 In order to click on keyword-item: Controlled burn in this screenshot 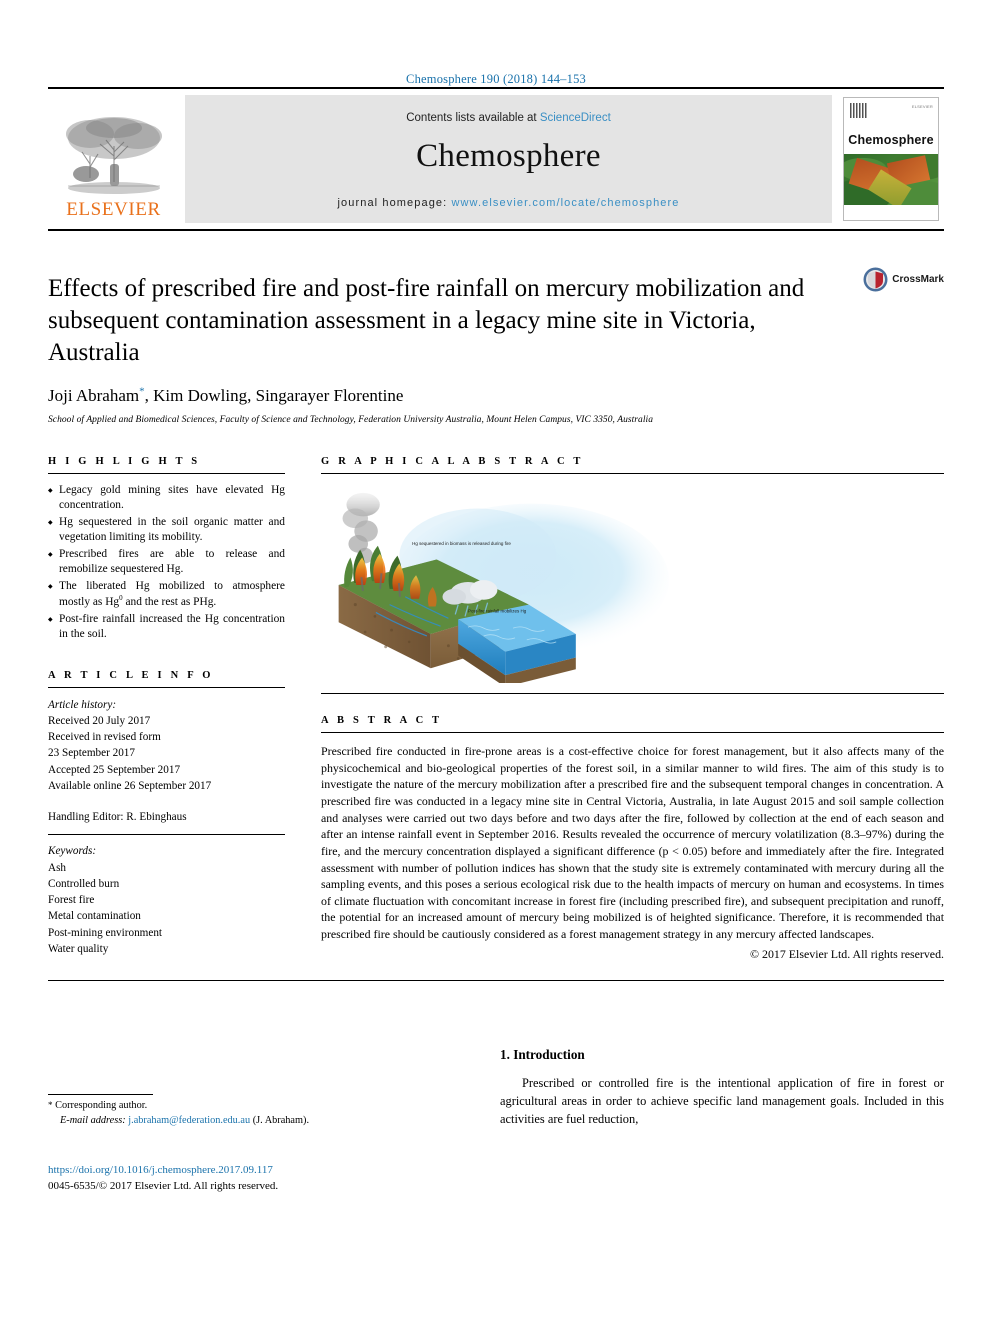, I will do `click(84, 883)`.